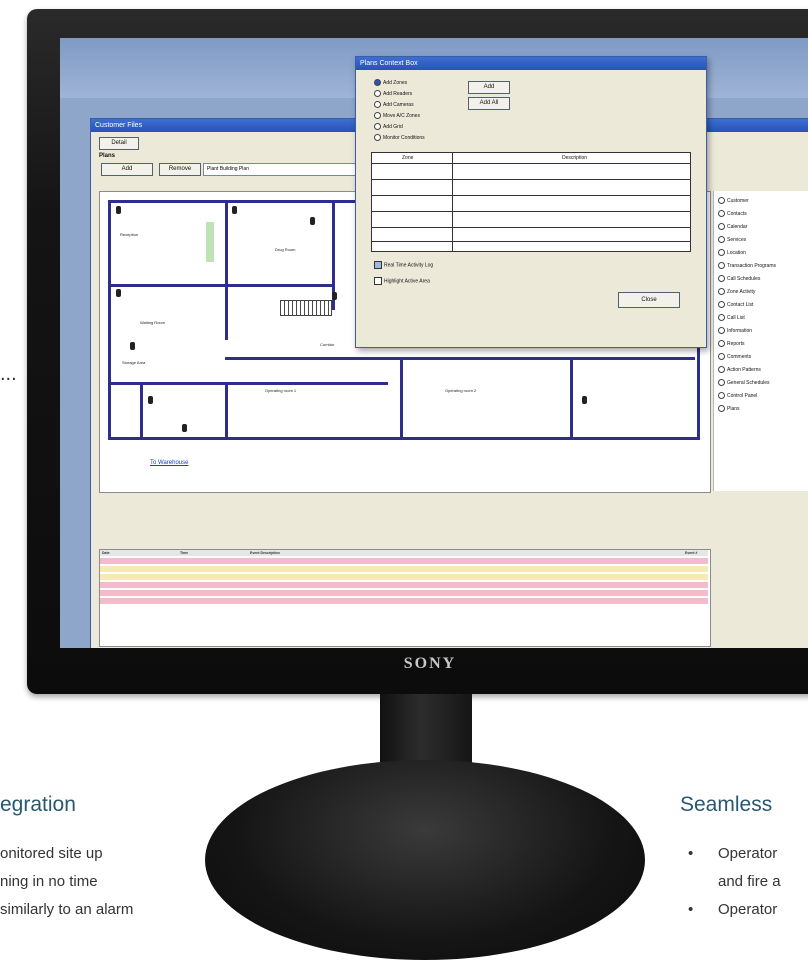 The width and height of the screenshot is (808, 960). What do you see at coordinates (747, 265) in the screenshot?
I see `nav-item: Transaction Programs` at bounding box center [747, 265].